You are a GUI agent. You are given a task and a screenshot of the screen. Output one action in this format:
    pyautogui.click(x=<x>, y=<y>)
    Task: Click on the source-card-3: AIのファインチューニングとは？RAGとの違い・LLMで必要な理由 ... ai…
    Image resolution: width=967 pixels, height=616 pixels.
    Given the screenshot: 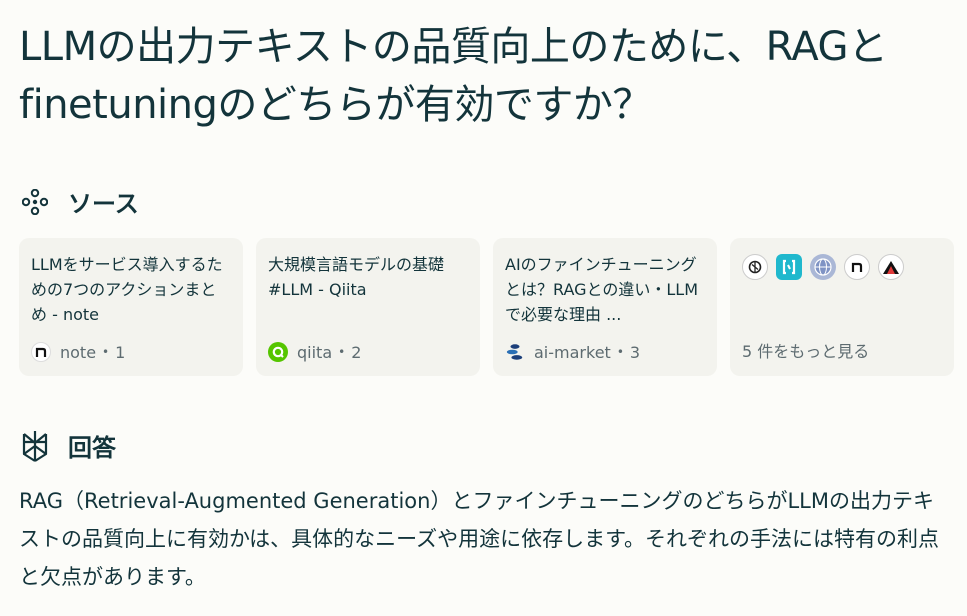 What is the action you would take?
    pyautogui.click(x=605, y=307)
    